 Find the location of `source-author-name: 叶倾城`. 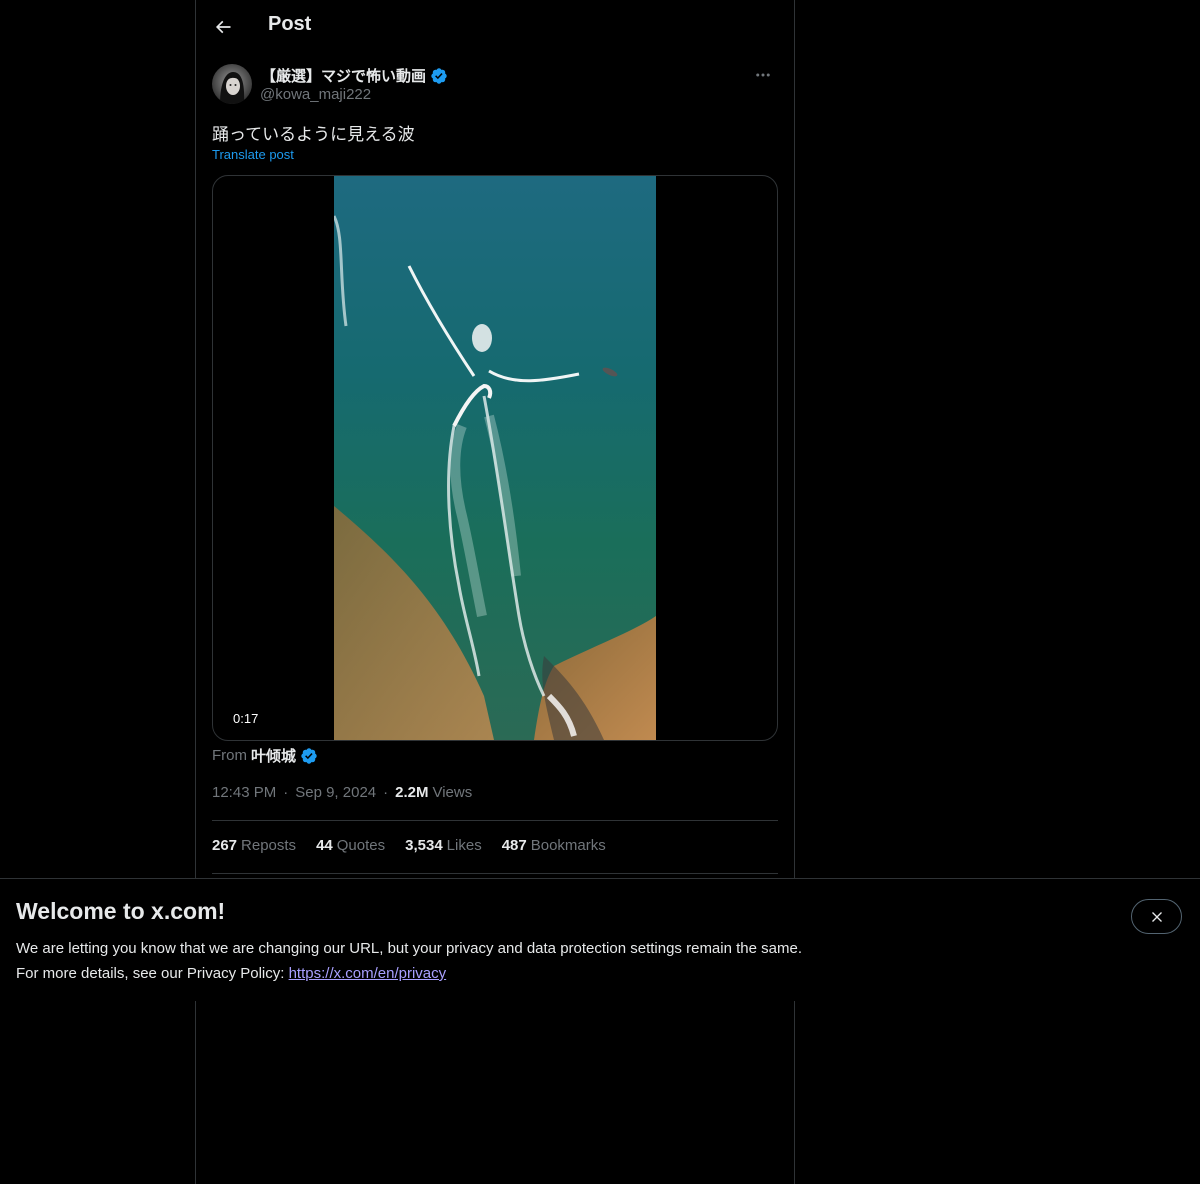

source-author-name: 叶倾城 is located at coordinates (273, 755).